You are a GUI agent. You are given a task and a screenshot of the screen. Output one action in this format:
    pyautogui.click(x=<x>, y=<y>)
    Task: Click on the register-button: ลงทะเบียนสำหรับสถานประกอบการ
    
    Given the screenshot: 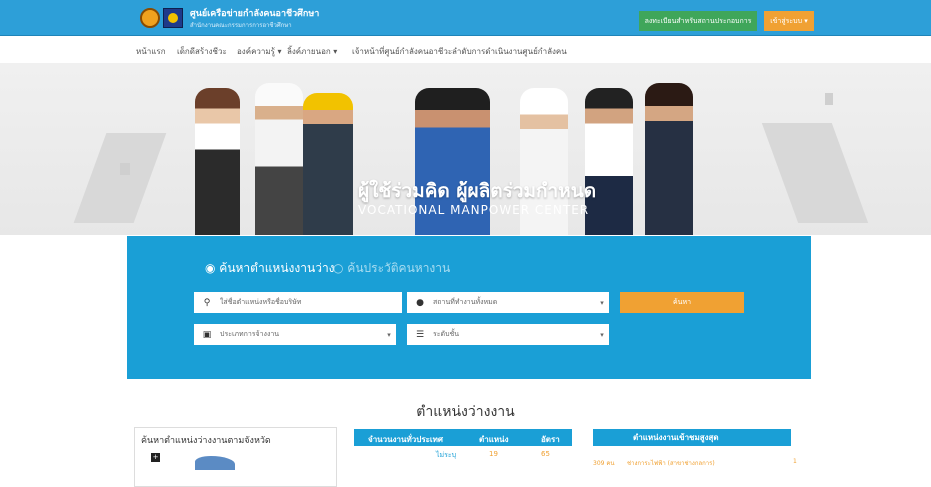 What is the action you would take?
    pyautogui.click(x=698, y=21)
    